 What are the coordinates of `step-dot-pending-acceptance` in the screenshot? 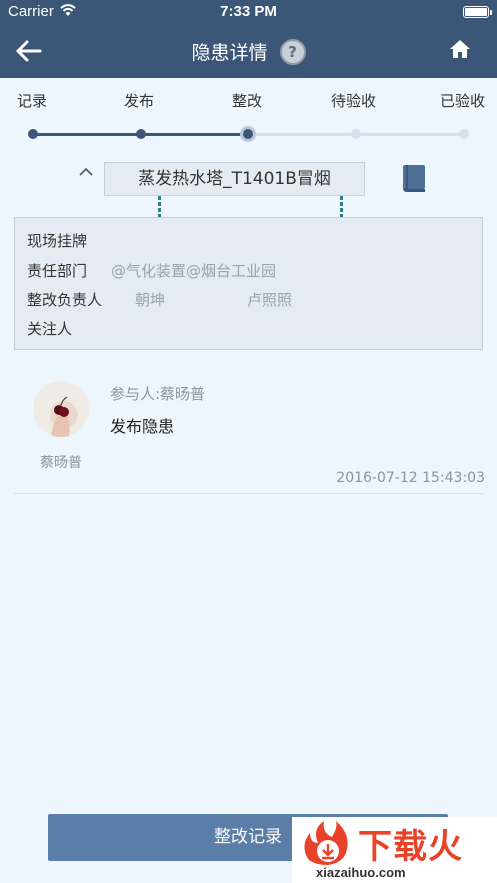 It's located at (356, 134).